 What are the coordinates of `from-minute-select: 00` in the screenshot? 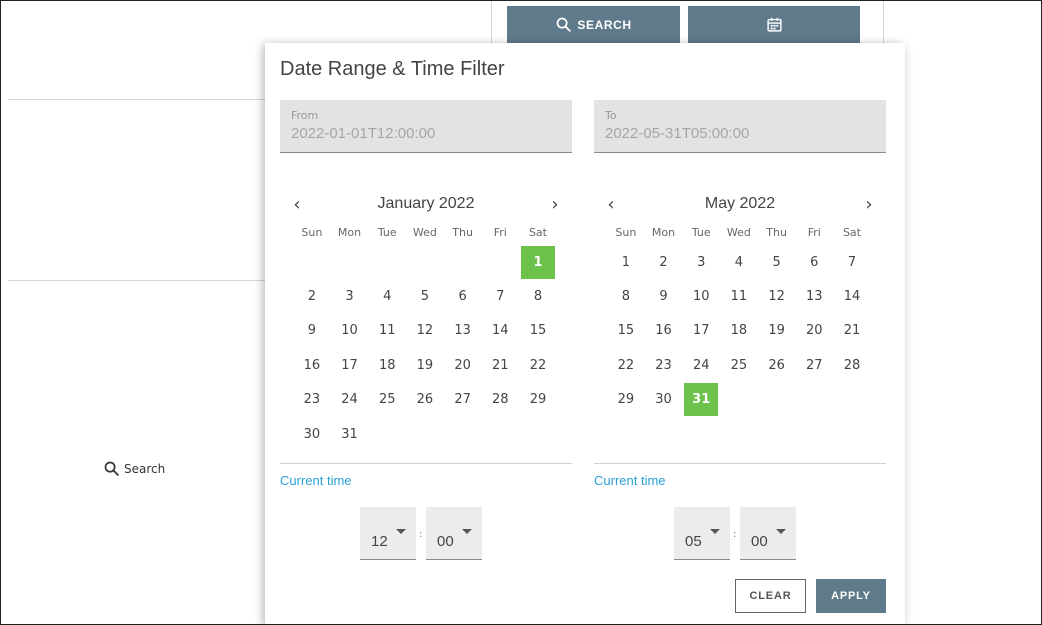 It's located at (454, 533).